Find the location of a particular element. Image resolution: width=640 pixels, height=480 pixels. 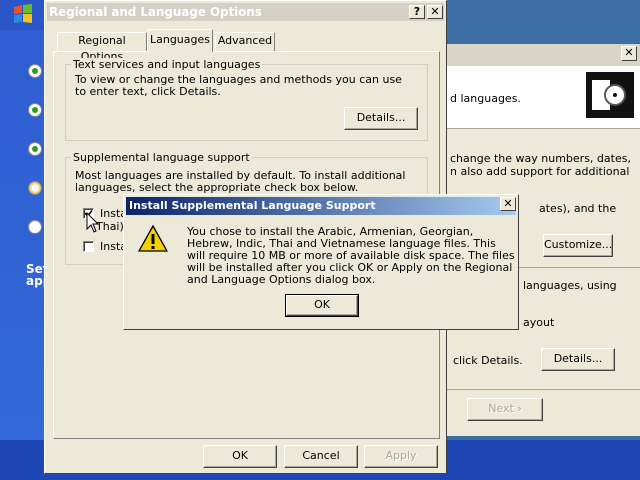

popup-ok-button: OK is located at coordinates (322, 305).